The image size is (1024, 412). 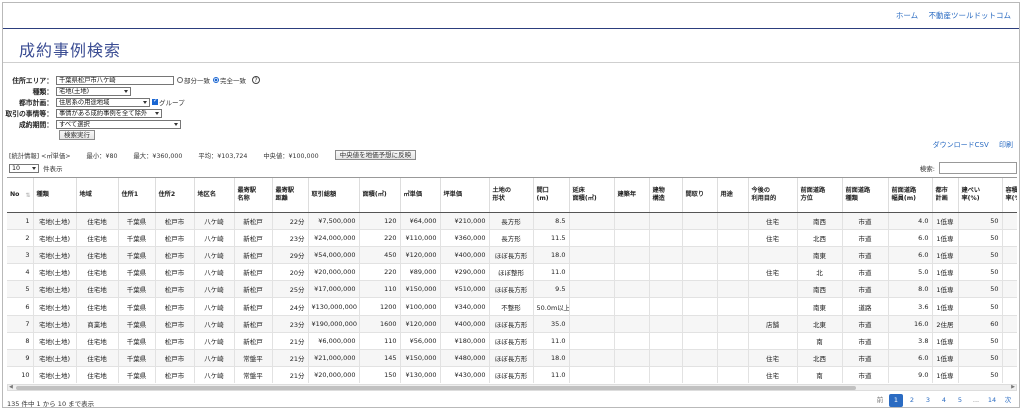 I want to click on pager-page-button: 3, so click(x=928, y=400).